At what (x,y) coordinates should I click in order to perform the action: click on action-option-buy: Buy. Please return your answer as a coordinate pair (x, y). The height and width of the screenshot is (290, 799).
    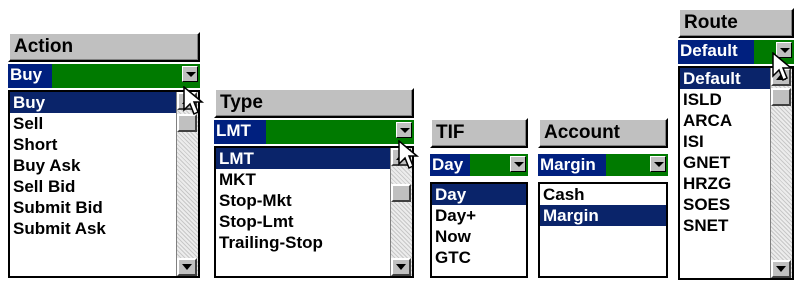
    Looking at the image, I should click on (93, 102).